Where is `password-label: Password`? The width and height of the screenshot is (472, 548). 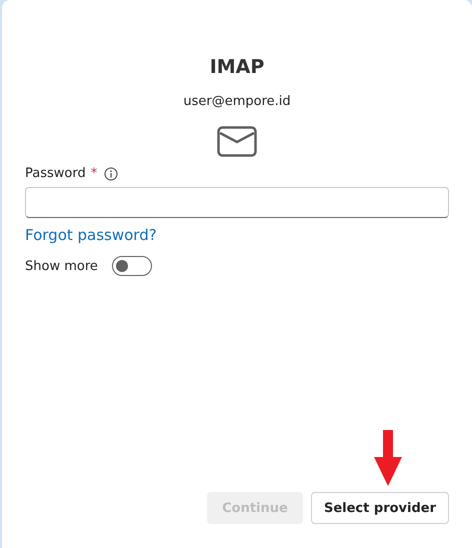 password-label: Password is located at coordinates (55, 173).